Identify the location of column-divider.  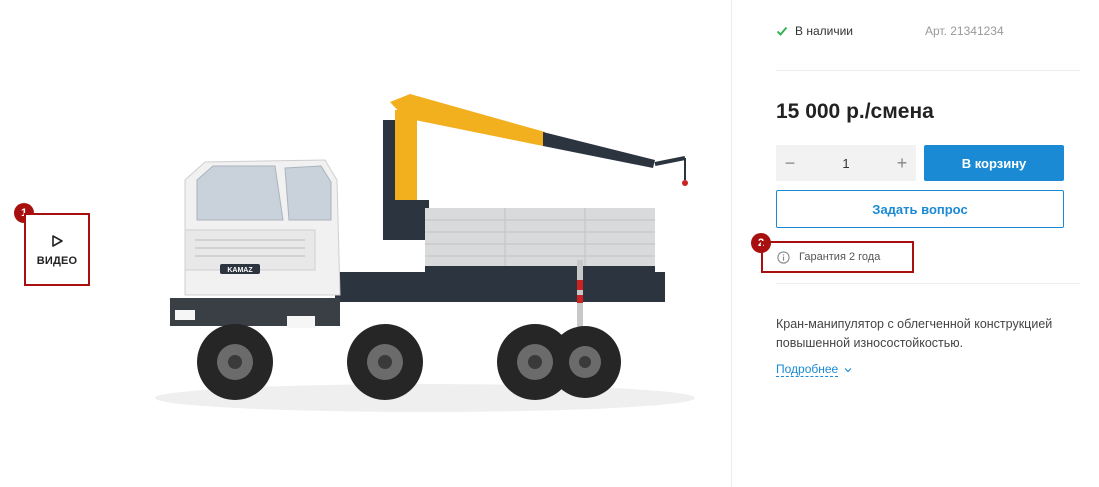
(731, 243).